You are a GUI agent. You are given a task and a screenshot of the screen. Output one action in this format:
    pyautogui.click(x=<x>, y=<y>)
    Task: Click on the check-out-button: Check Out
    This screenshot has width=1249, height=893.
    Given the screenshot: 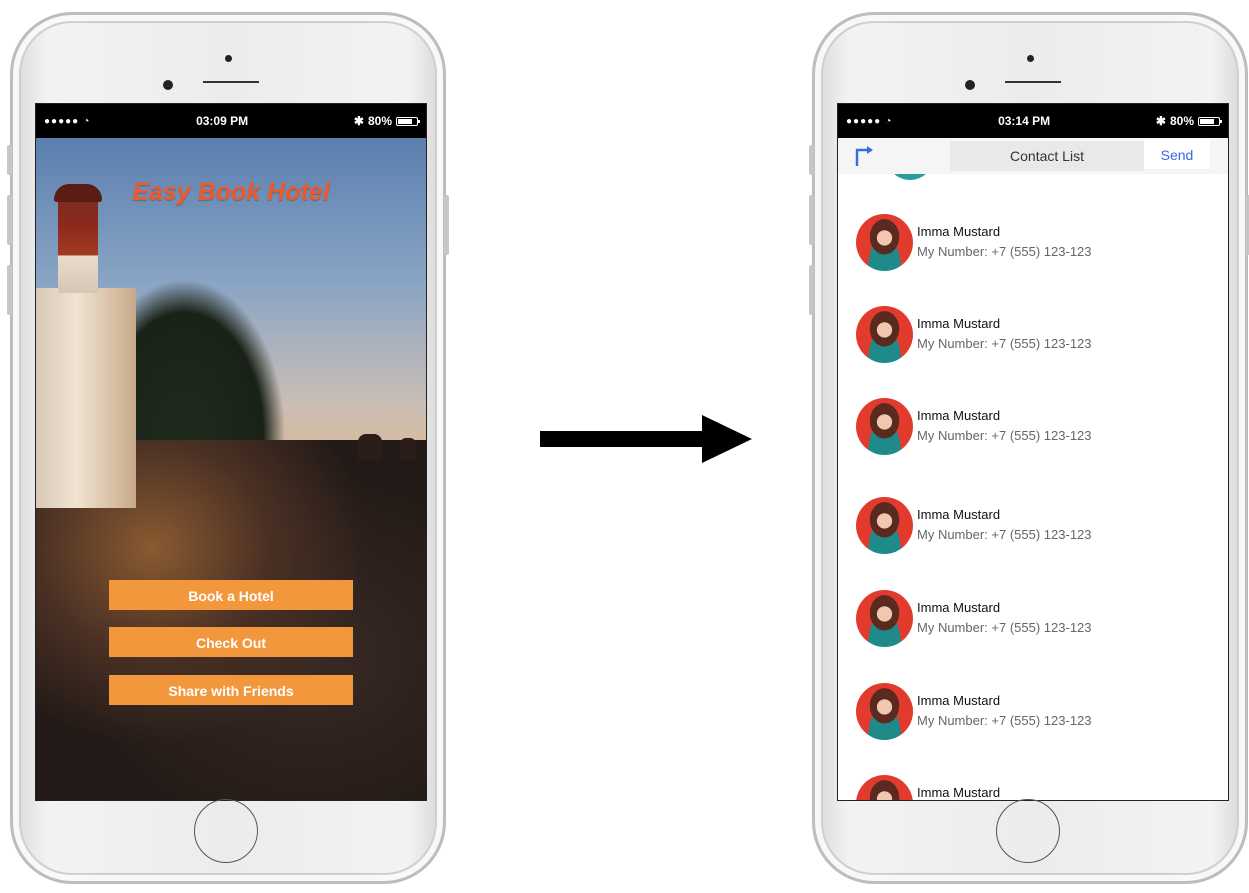 What is the action you would take?
    pyautogui.click(x=231, y=642)
    